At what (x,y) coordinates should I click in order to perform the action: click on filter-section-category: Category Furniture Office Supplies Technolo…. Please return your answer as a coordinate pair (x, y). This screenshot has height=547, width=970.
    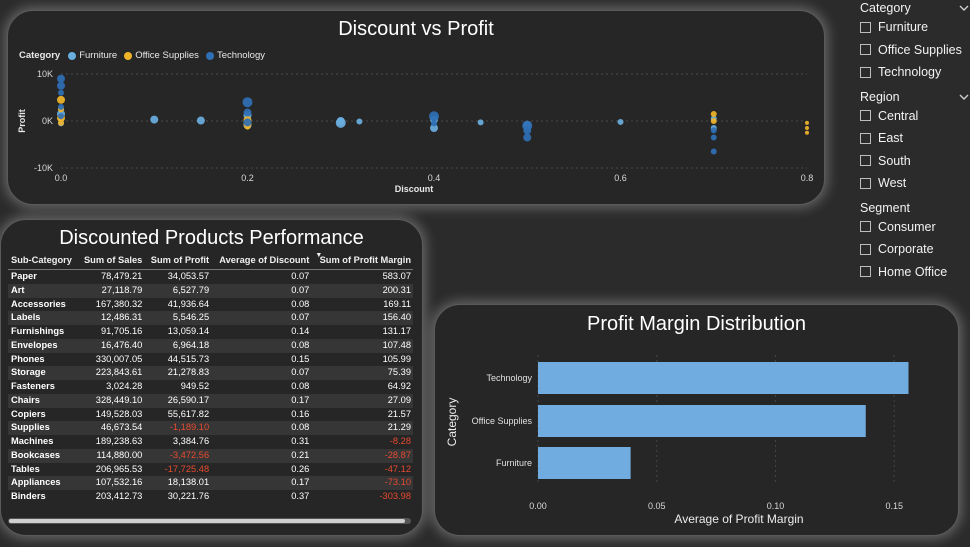
    Looking at the image, I should click on (915, 42).